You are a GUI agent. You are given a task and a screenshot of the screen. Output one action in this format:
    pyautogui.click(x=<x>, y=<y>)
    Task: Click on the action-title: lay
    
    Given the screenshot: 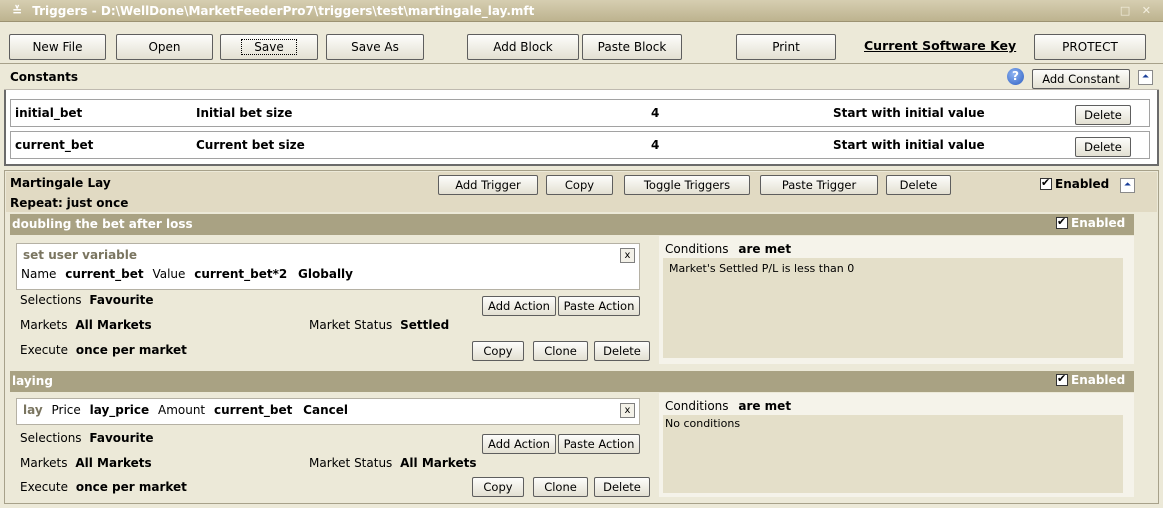 What is the action you would take?
    pyautogui.click(x=33, y=410)
    